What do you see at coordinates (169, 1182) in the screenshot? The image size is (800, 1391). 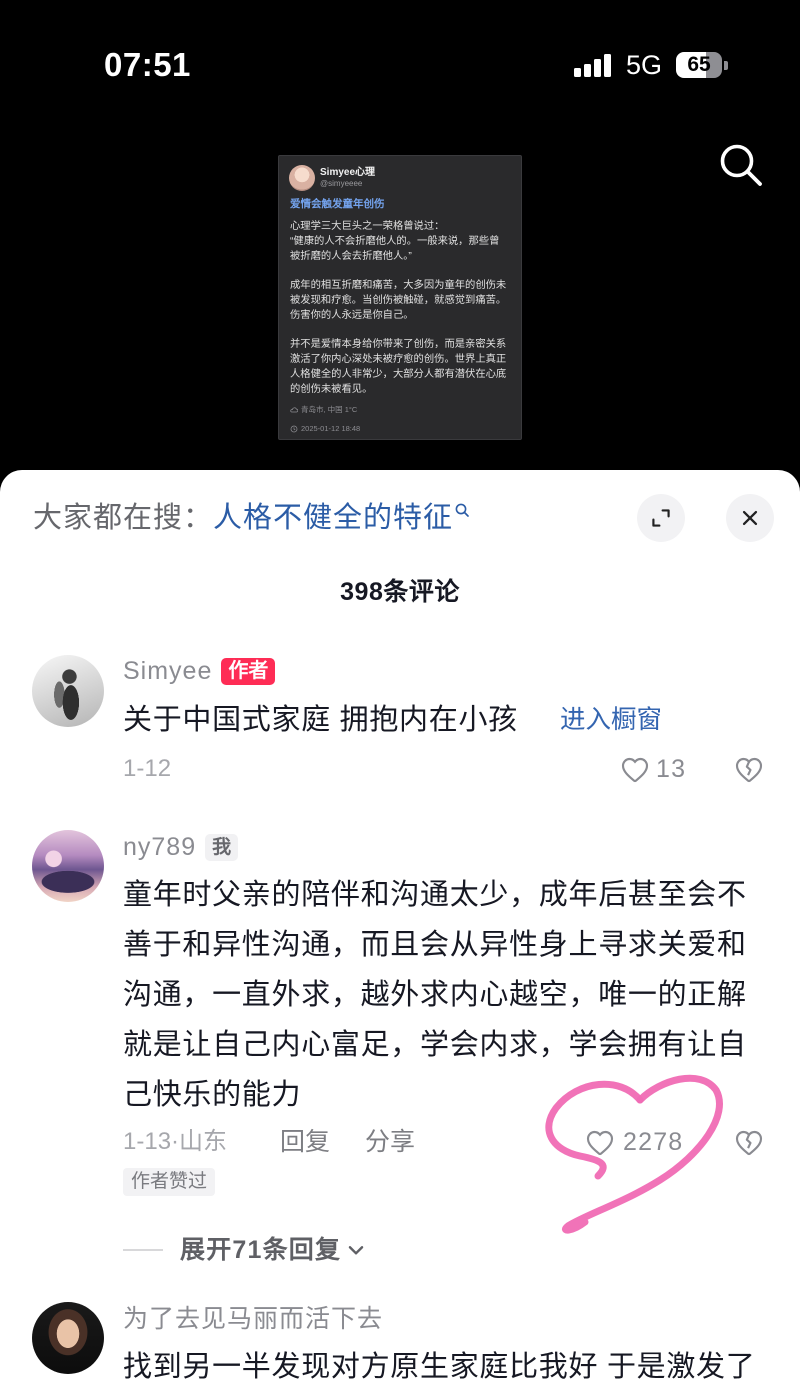 I see `author-liked-badge: 作者赞过` at bounding box center [169, 1182].